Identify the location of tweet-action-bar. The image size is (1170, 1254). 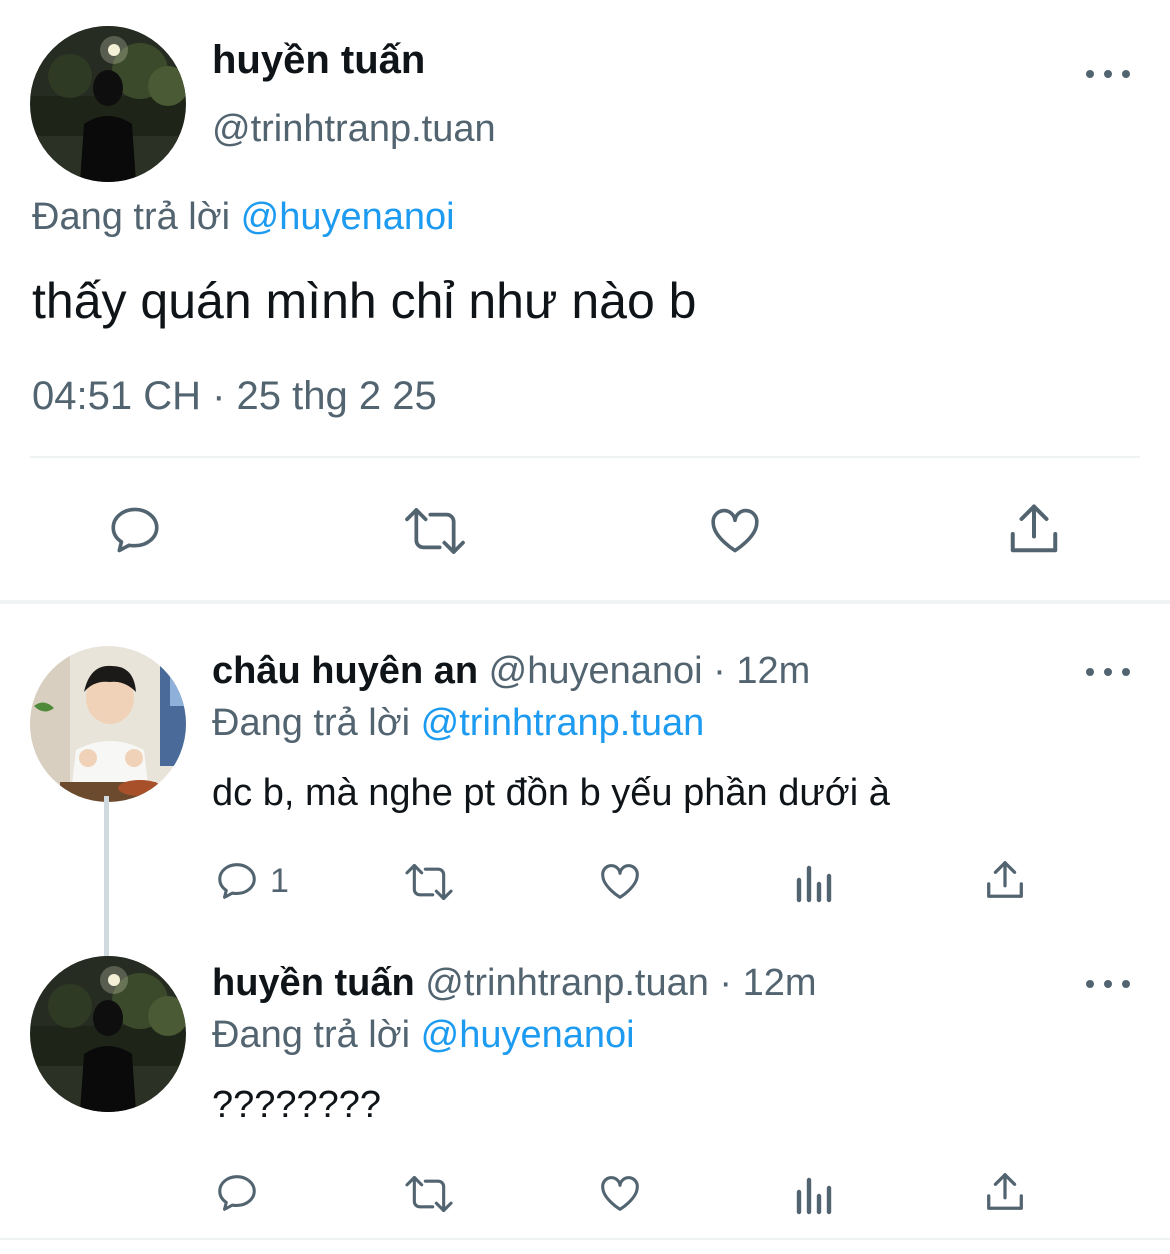
(585, 530).